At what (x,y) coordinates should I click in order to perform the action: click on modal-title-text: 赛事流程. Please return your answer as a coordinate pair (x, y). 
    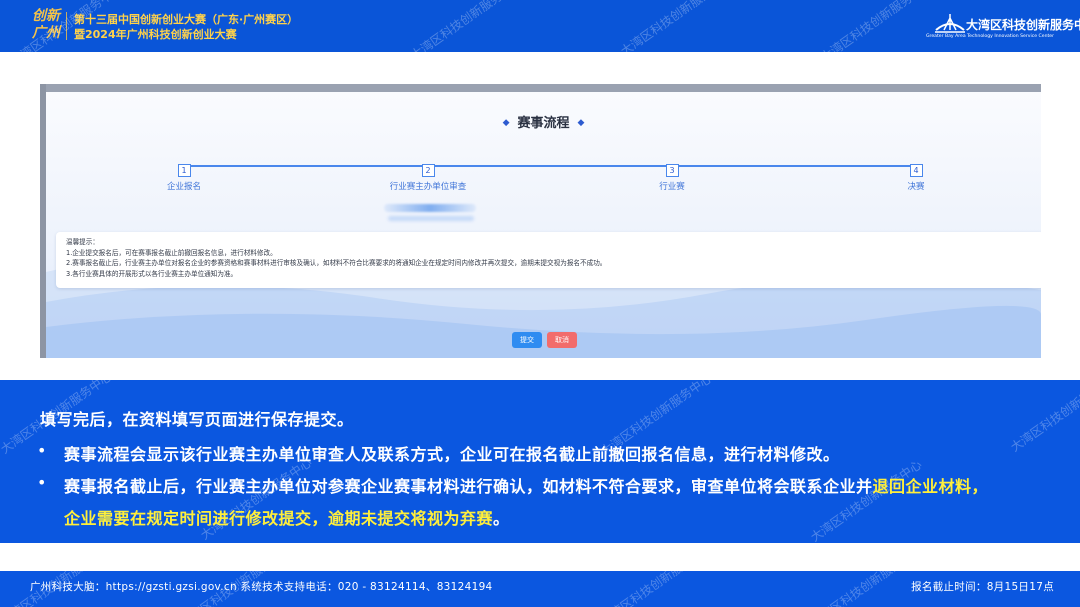
    Looking at the image, I should click on (543, 123).